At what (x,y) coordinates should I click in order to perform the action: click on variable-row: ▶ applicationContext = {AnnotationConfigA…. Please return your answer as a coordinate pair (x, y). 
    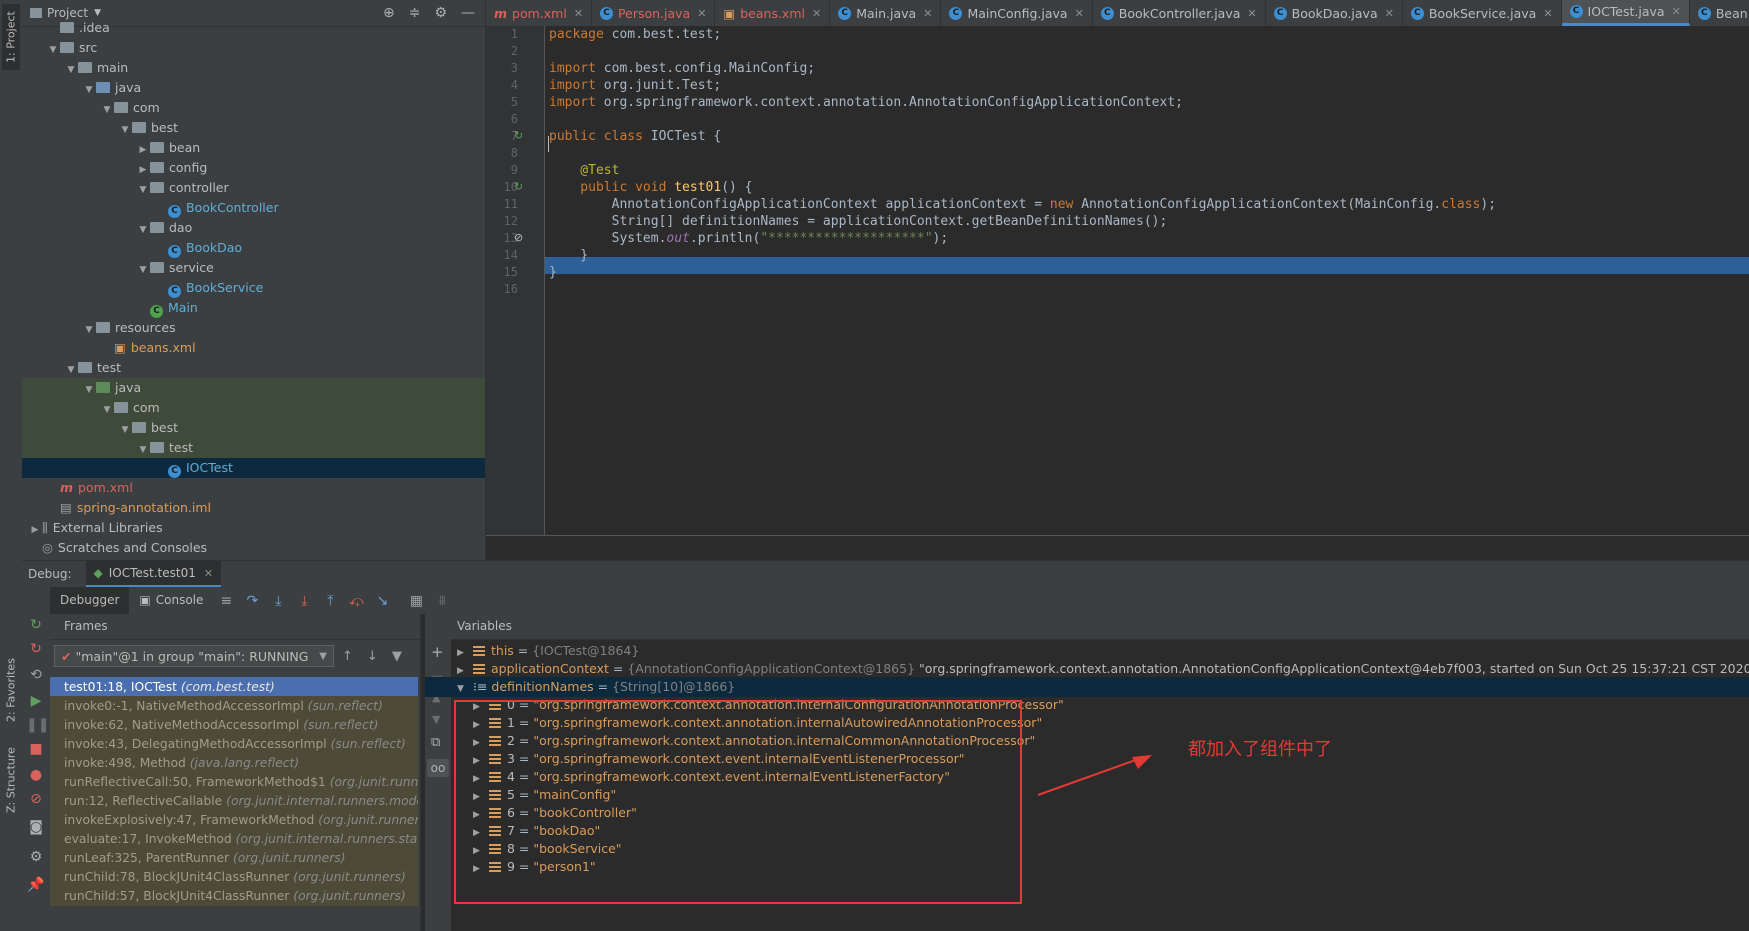
    Looking at the image, I should click on (1103, 669).